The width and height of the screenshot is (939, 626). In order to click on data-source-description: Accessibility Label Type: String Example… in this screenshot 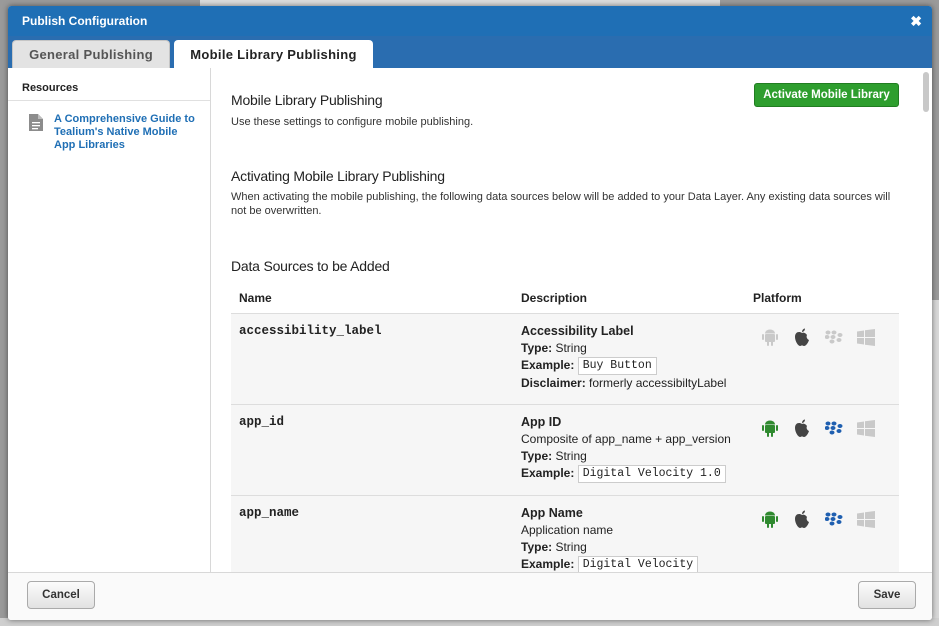, I will do `click(633, 359)`.